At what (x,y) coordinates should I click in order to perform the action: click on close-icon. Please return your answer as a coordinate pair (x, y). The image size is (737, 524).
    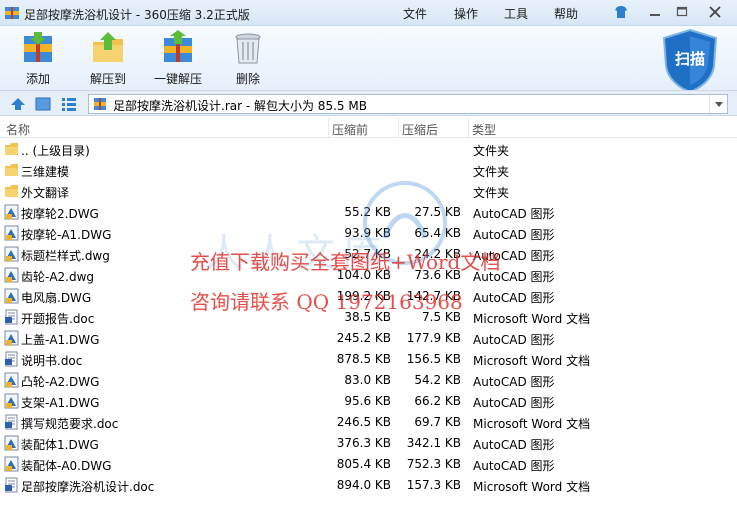
    Looking at the image, I should click on (715, 12).